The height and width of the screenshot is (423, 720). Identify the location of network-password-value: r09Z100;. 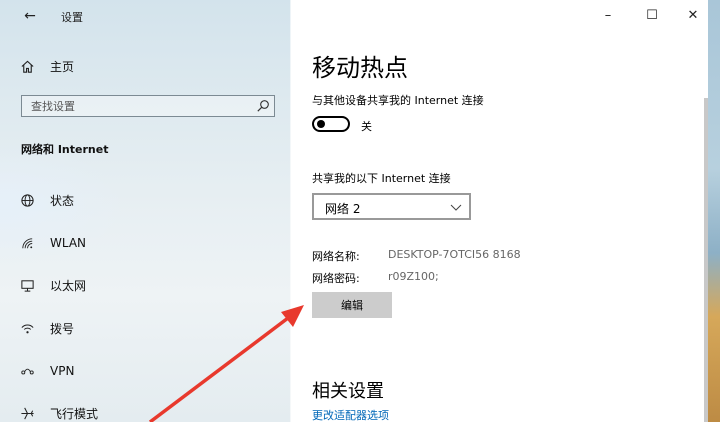
(413, 276).